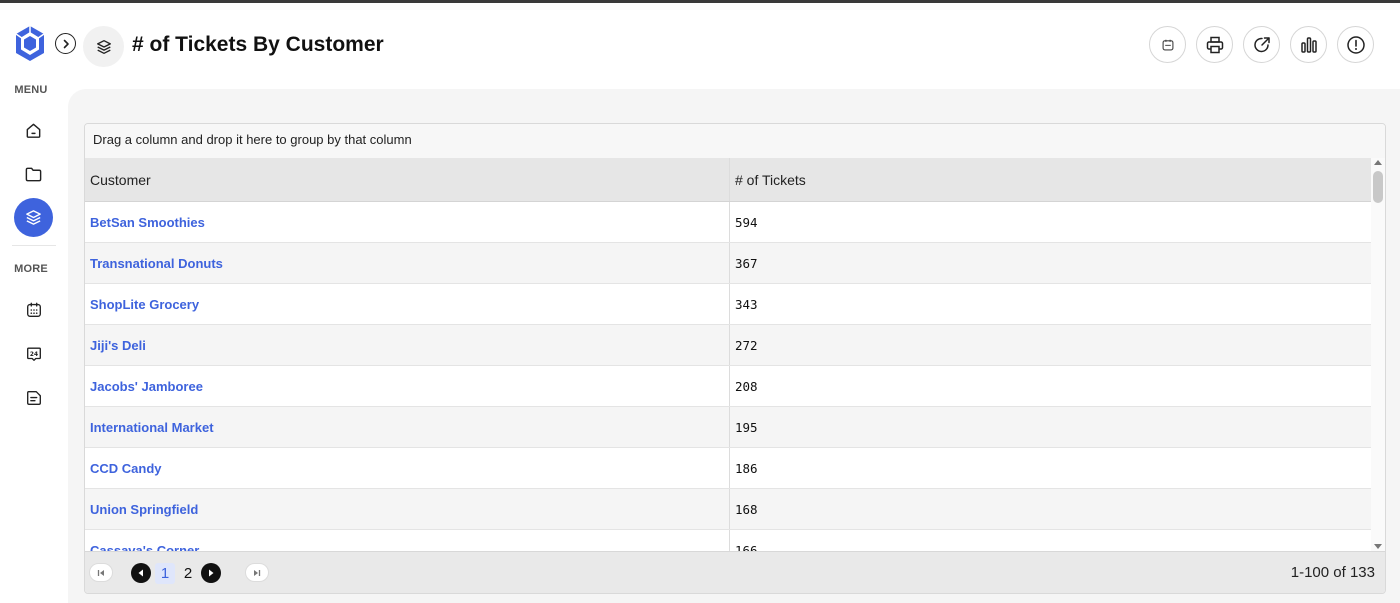  What do you see at coordinates (146, 386) in the screenshot?
I see `customer-link: Jacobs' Jamboree` at bounding box center [146, 386].